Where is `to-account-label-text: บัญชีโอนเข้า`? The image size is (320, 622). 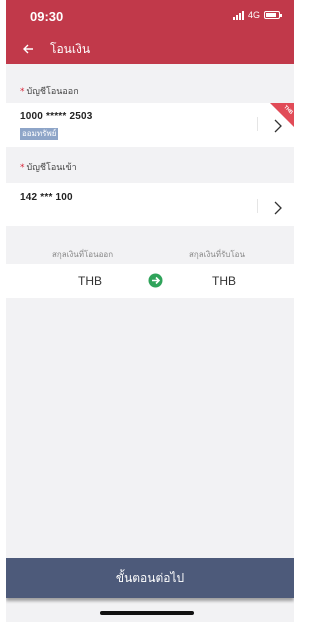
to-account-label-text: บัญชีโอนเข้า is located at coordinates (51, 168).